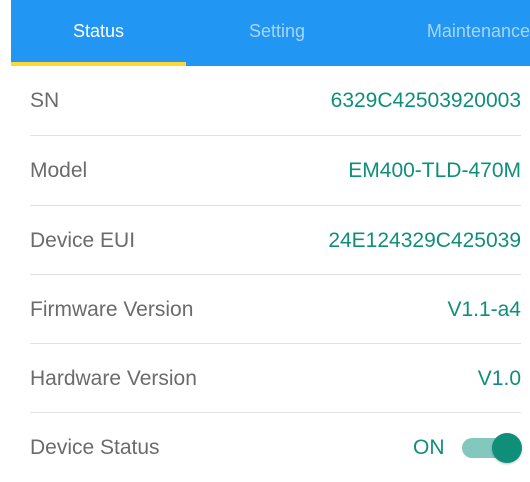 The height and width of the screenshot is (482, 530). I want to click on model-label: Model, so click(59, 170).